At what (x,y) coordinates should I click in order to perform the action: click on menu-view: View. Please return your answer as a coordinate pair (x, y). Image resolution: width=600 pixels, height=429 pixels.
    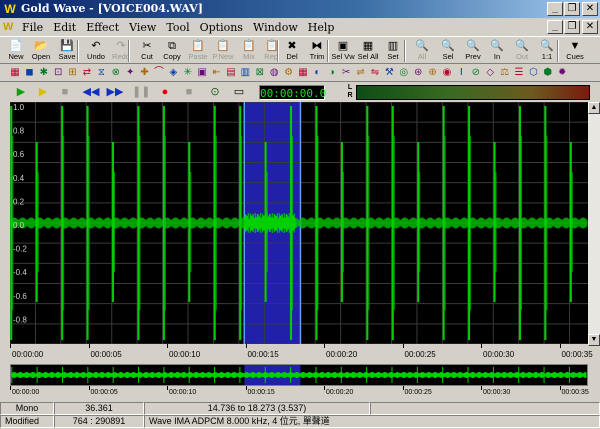
    Looking at the image, I should click on (142, 27).